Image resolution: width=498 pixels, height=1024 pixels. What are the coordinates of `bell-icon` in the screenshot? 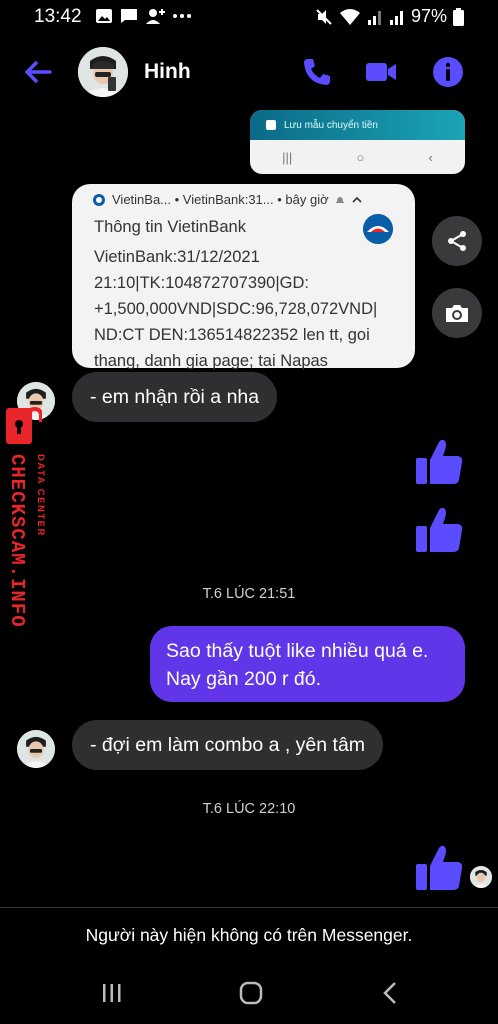 It's located at (339, 199).